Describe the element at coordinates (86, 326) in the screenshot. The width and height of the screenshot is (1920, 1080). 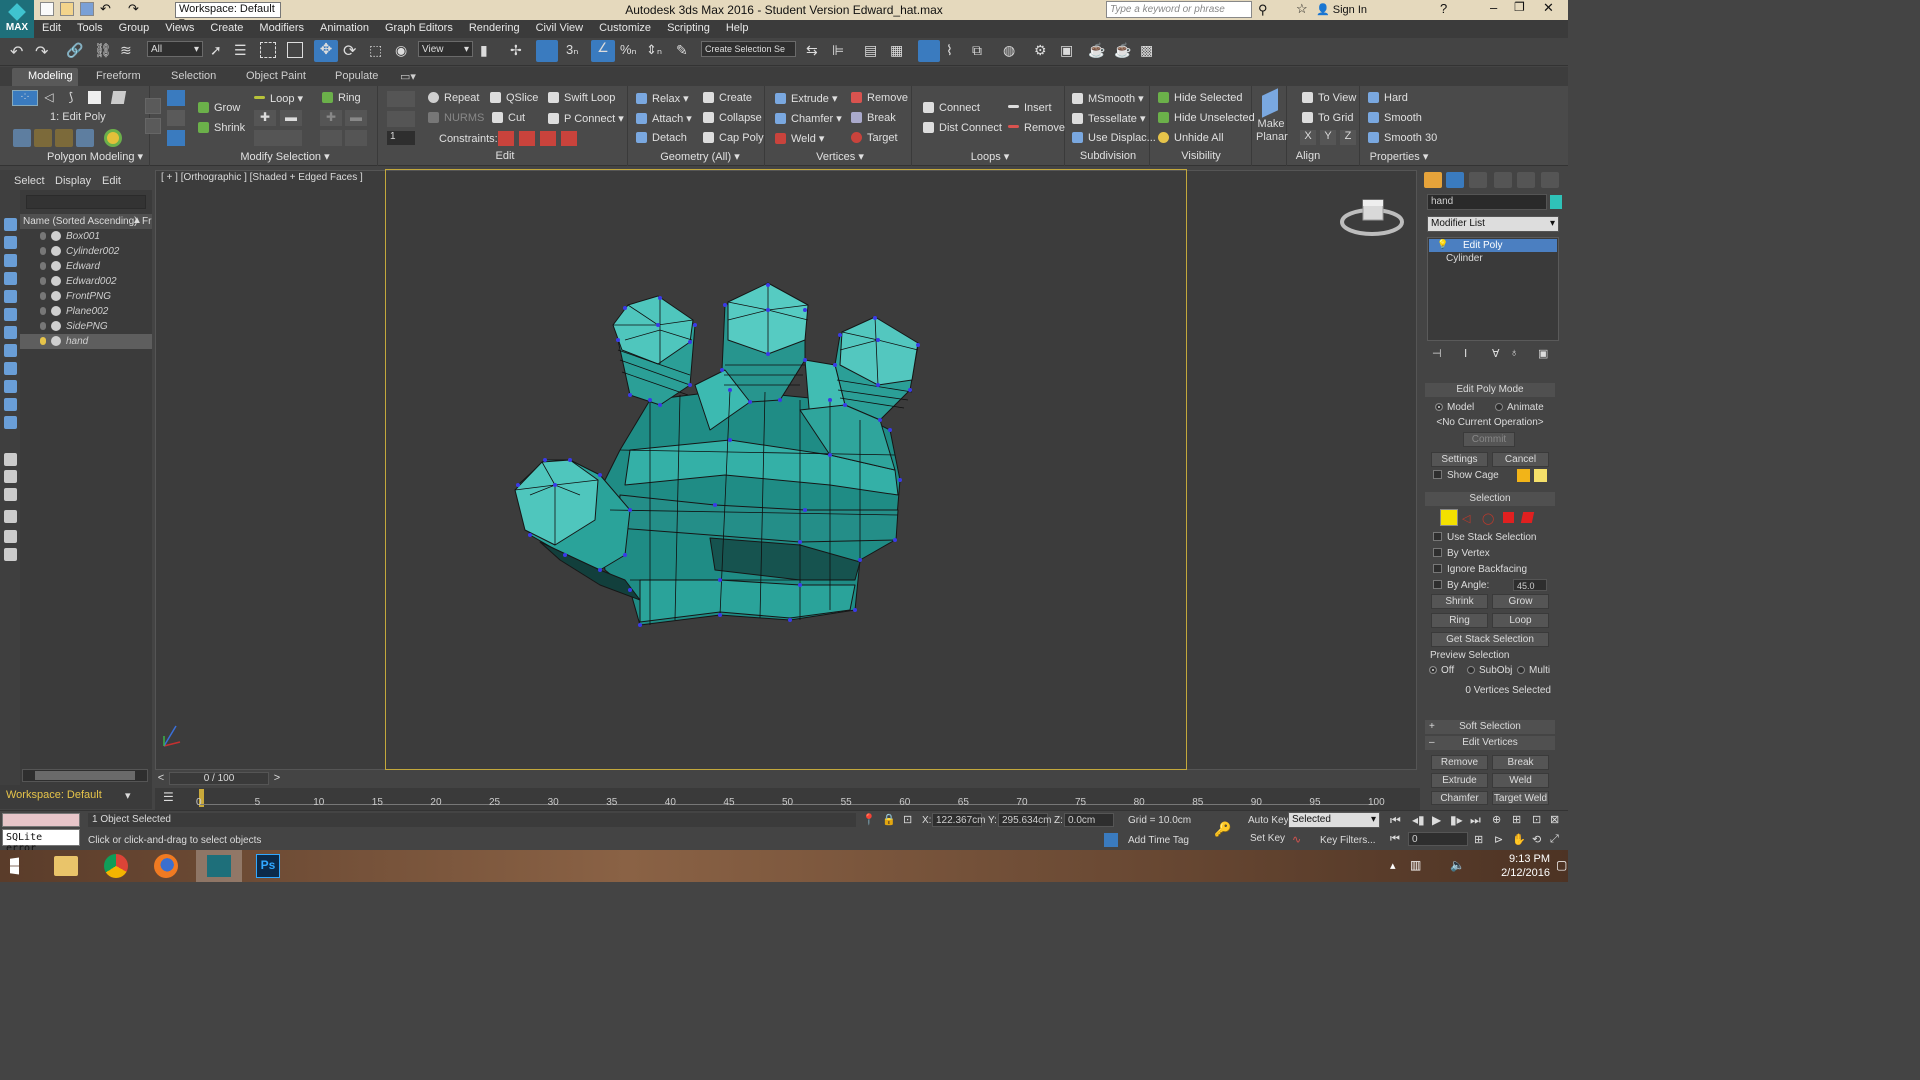
I see `scene-item: SidePNG` at that location.